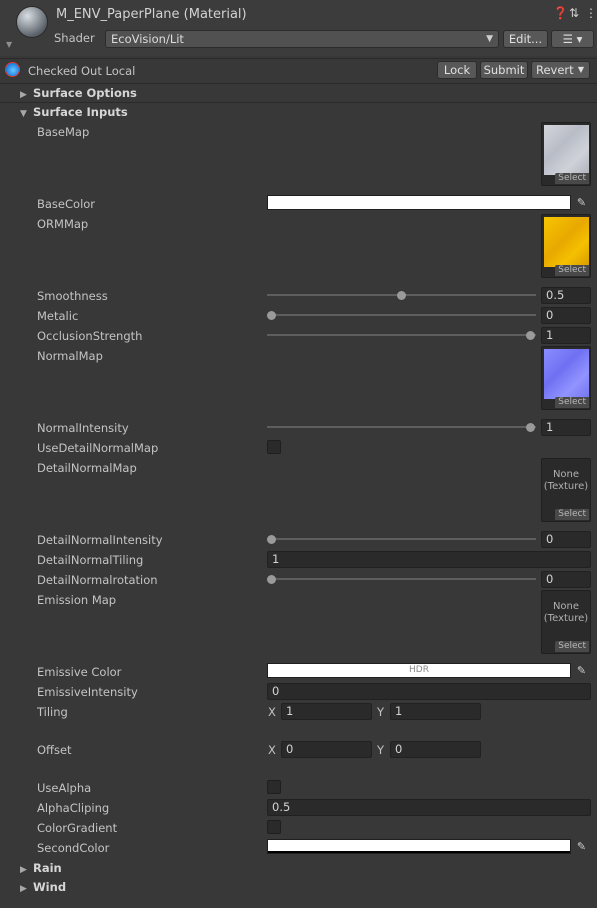 Image resolution: width=597 pixels, height=908 pixels. What do you see at coordinates (97, 580) in the screenshot?
I see `detail-normal-rotation-label: DetailNormalrotation` at bounding box center [97, 580].